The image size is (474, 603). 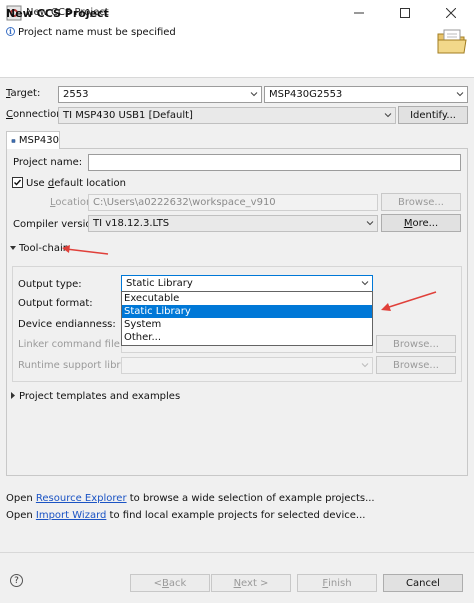 What do you see at coordinates (48, 162) in the screenshot?
I see `project-name-label: Project name:` at bounding box center [48, 162].